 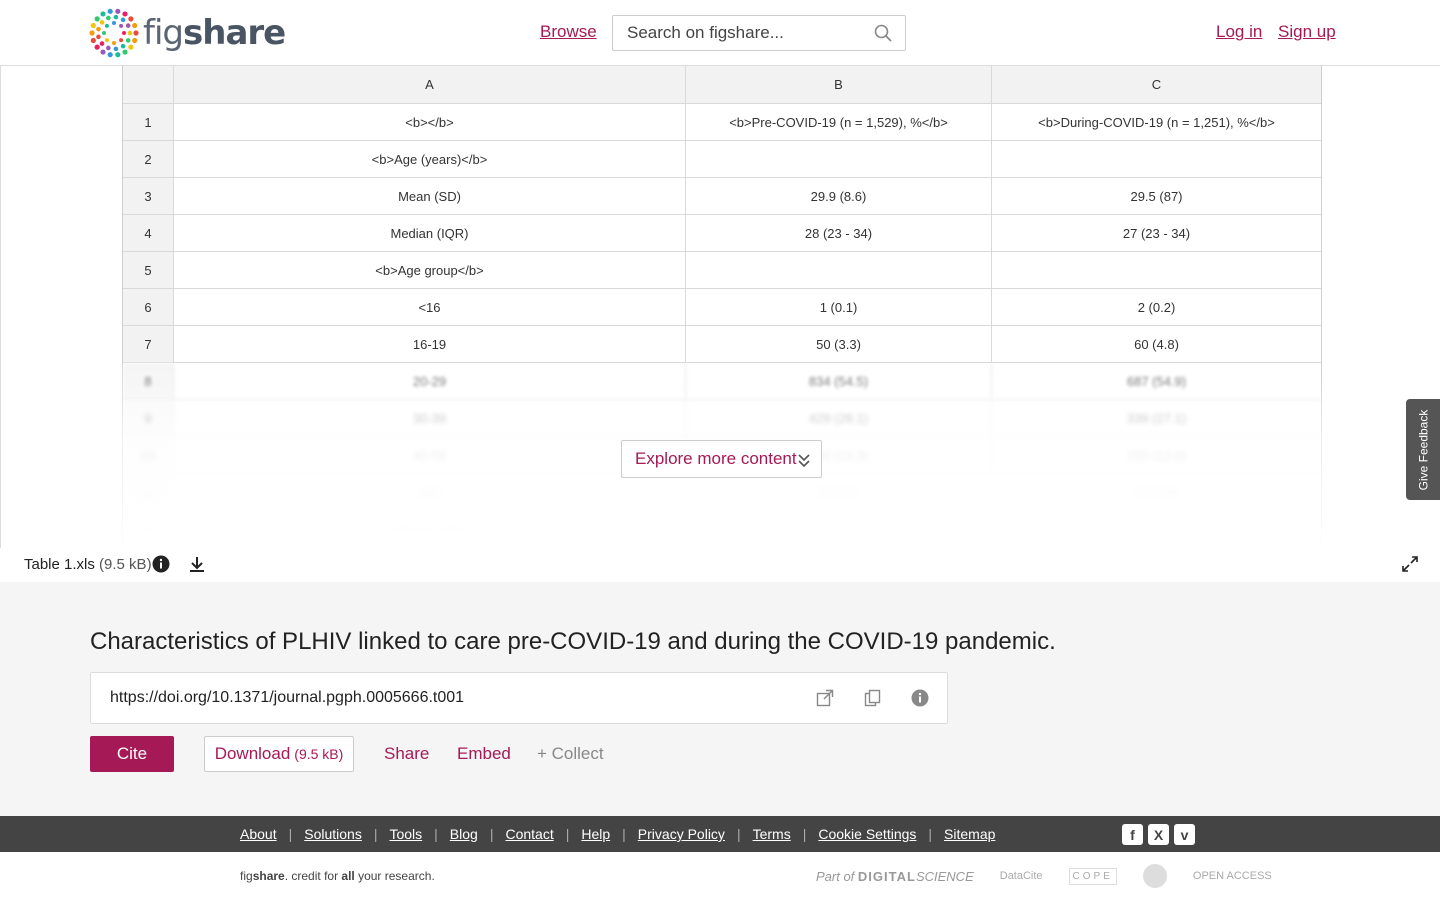 I want to click on footer-link: Sitemap, so click(x=969, y=834).